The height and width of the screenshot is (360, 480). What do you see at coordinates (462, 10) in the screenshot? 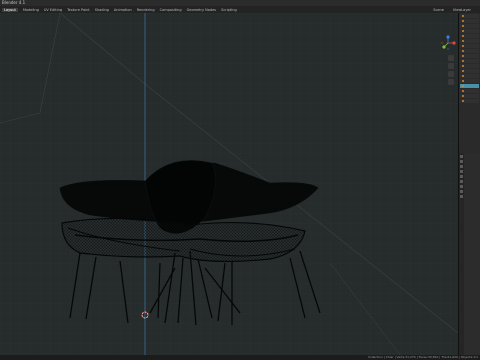
I see `scene-selector: ViewLayer` at bounding box center [462, 10].